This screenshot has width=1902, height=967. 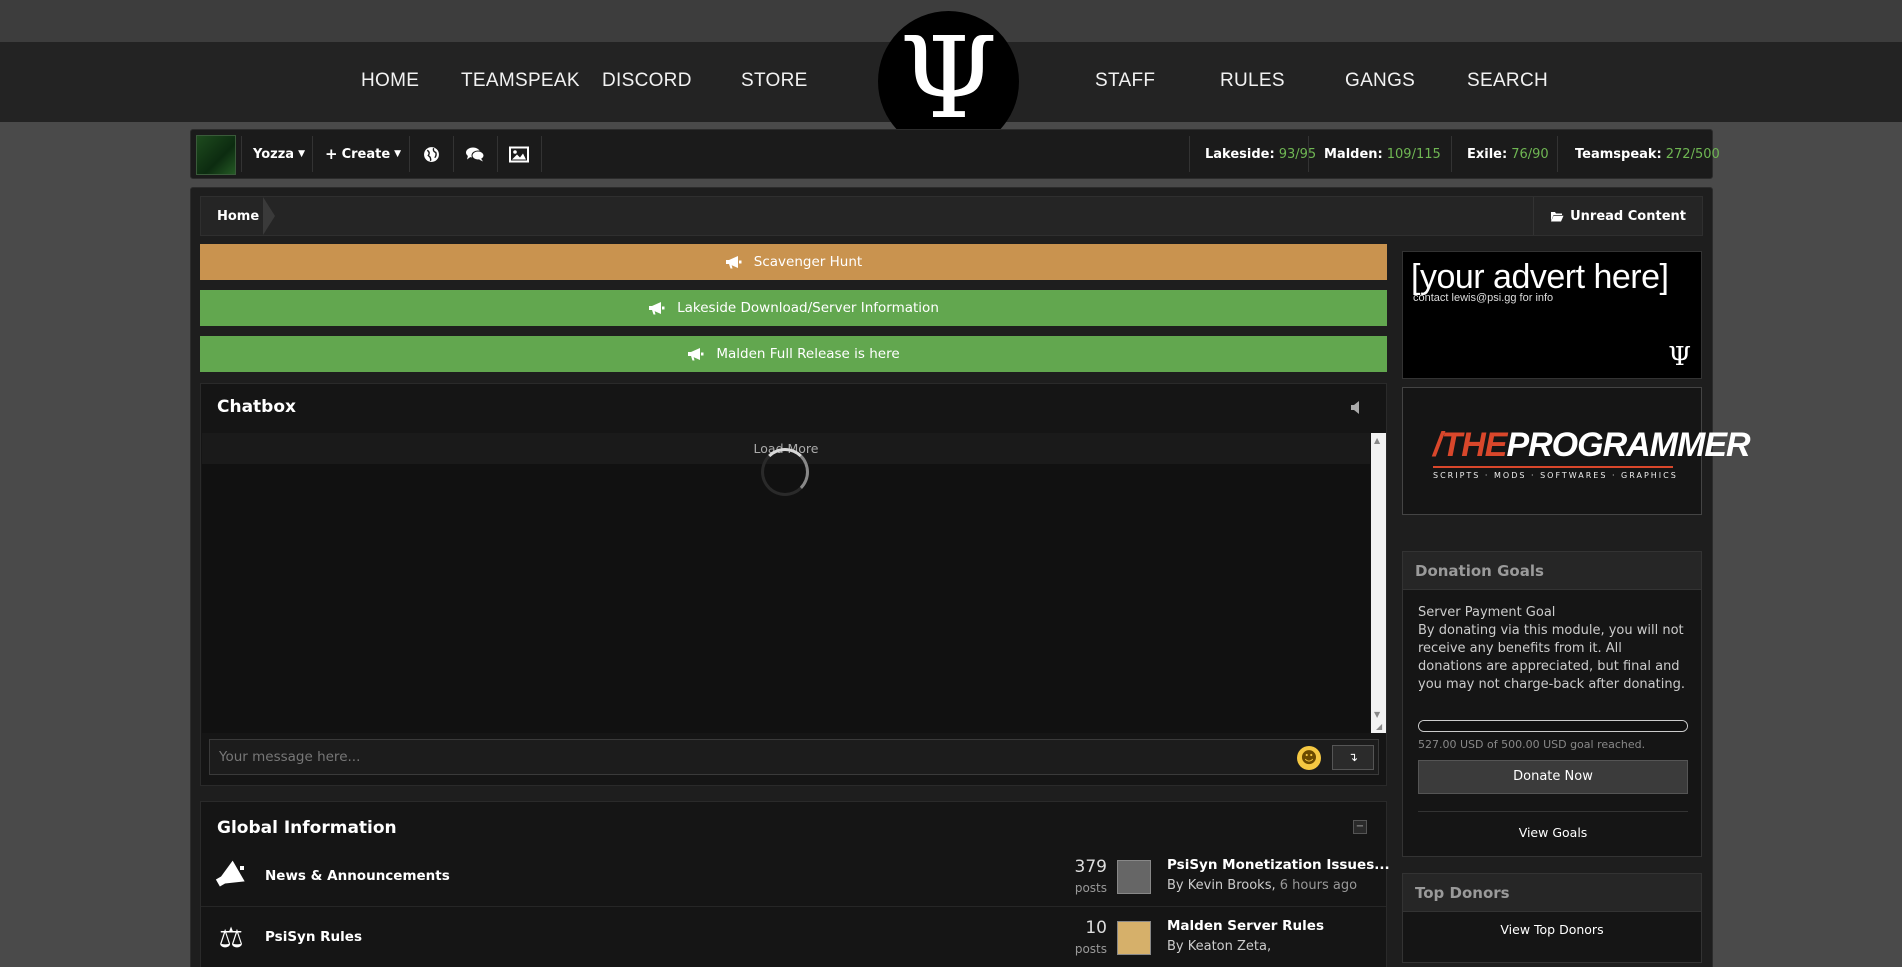 I want to click on announcement-banner: Malden Full Release is here, so click(x=793, y=354).